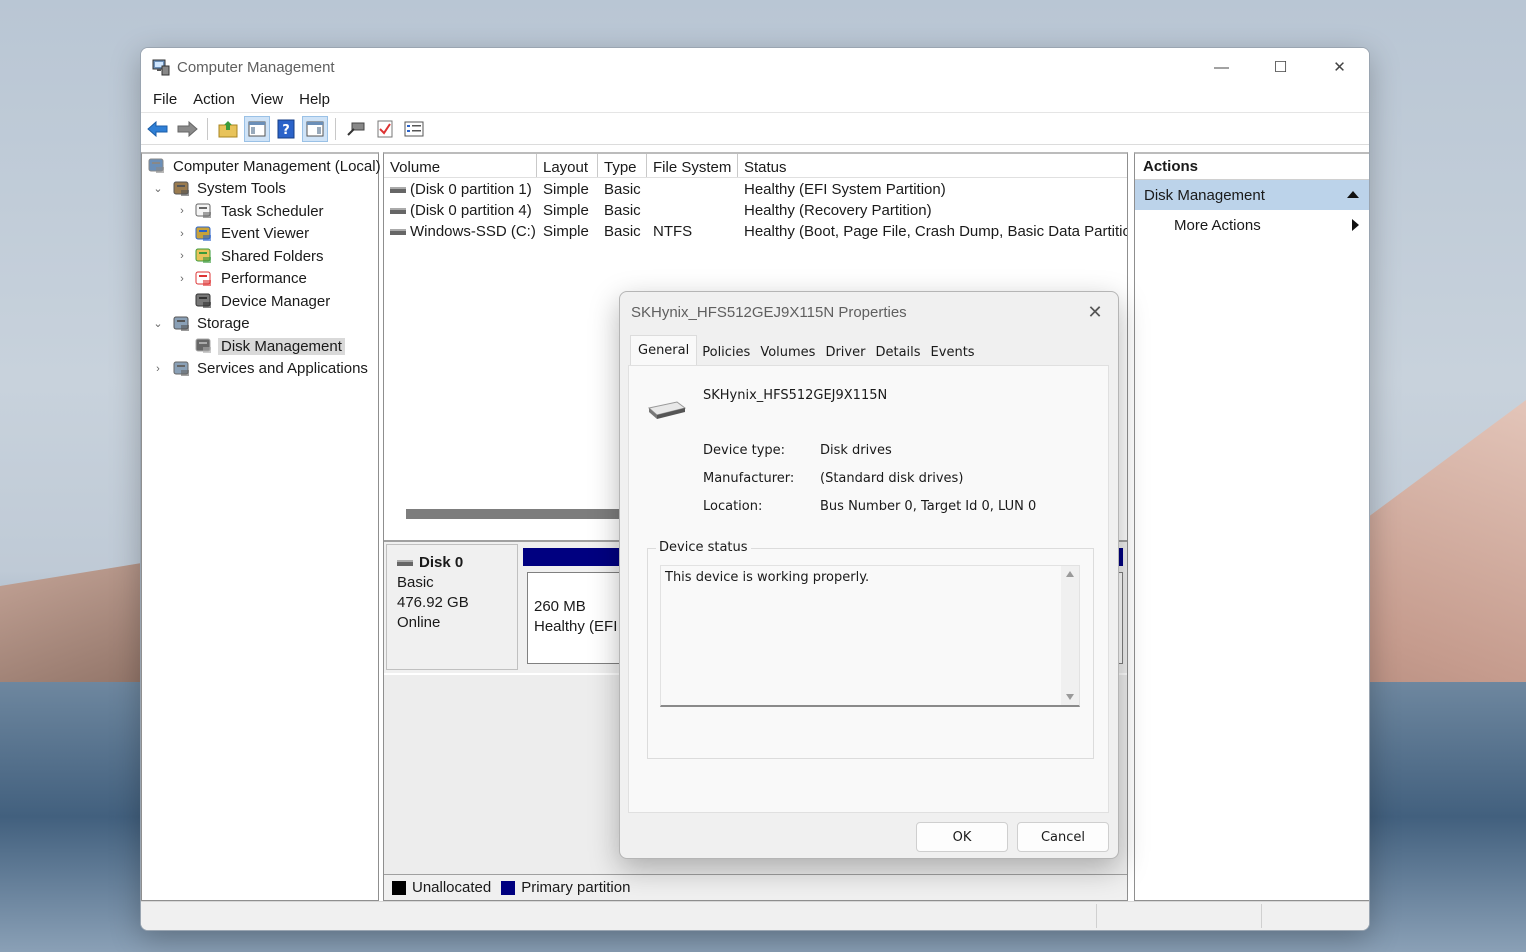  I want to click on prop-location-value: Bus Number 0, Target Id 0, LUN 0, so click(928, 506).